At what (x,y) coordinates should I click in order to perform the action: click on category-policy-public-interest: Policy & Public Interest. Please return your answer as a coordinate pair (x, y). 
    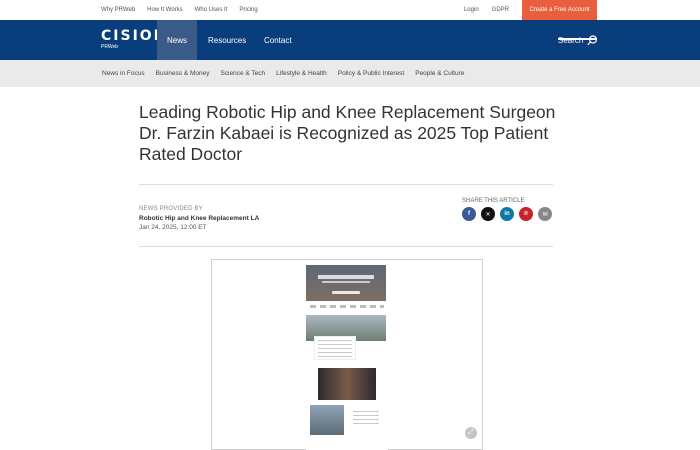
    Looking at the image, I should click on (371, 73).